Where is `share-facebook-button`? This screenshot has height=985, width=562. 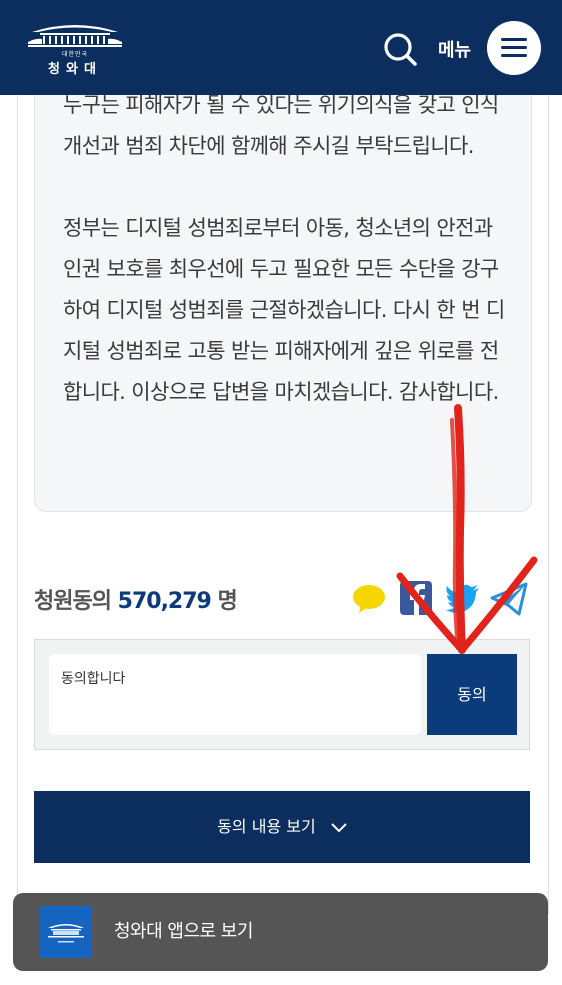
share-facebook-button is located at coordinates (417, 598).